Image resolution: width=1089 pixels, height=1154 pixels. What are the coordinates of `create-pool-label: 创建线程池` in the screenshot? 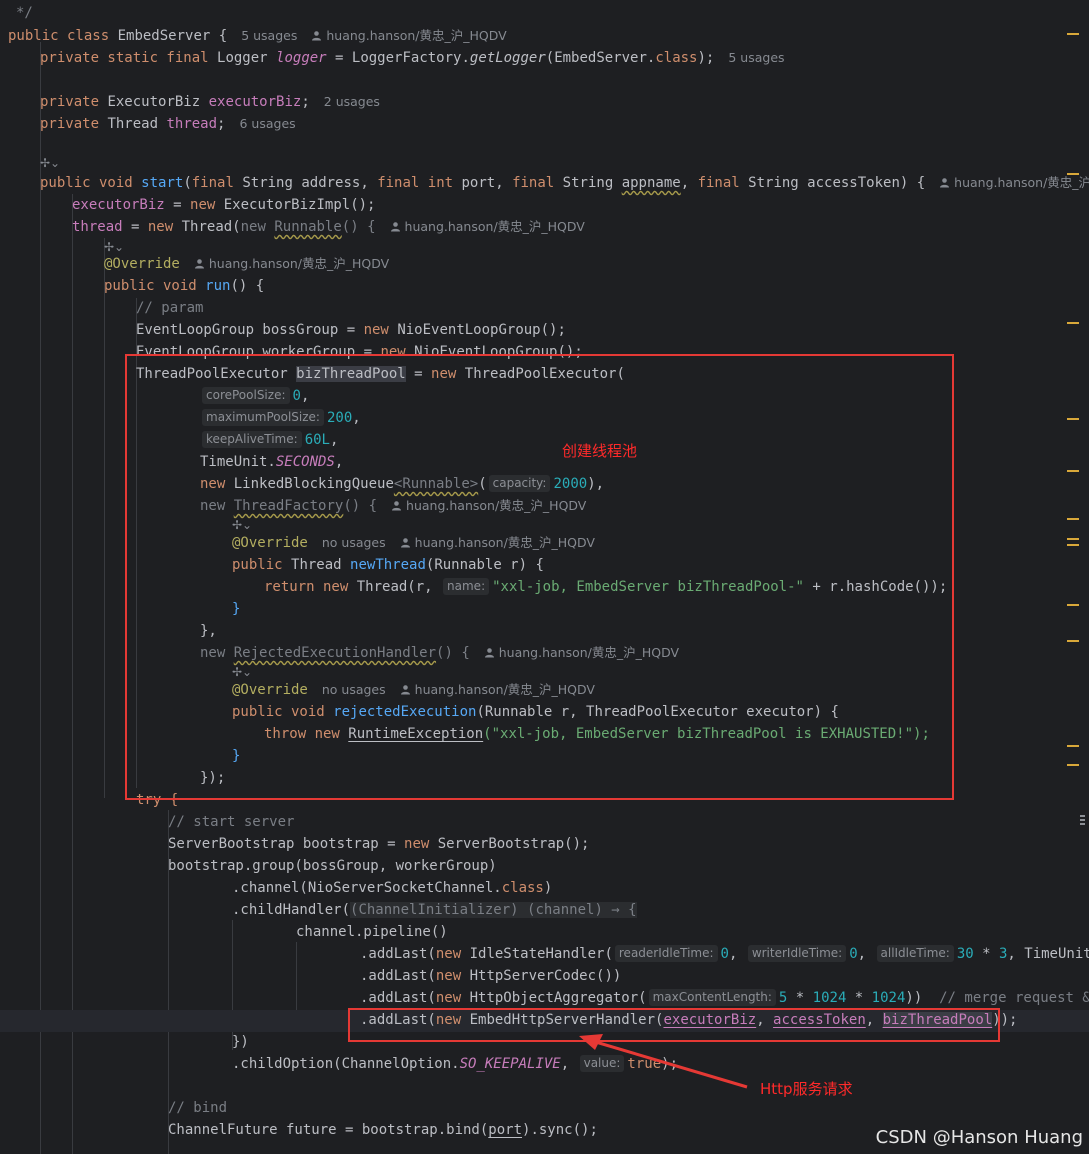 It's located at (600, 451).